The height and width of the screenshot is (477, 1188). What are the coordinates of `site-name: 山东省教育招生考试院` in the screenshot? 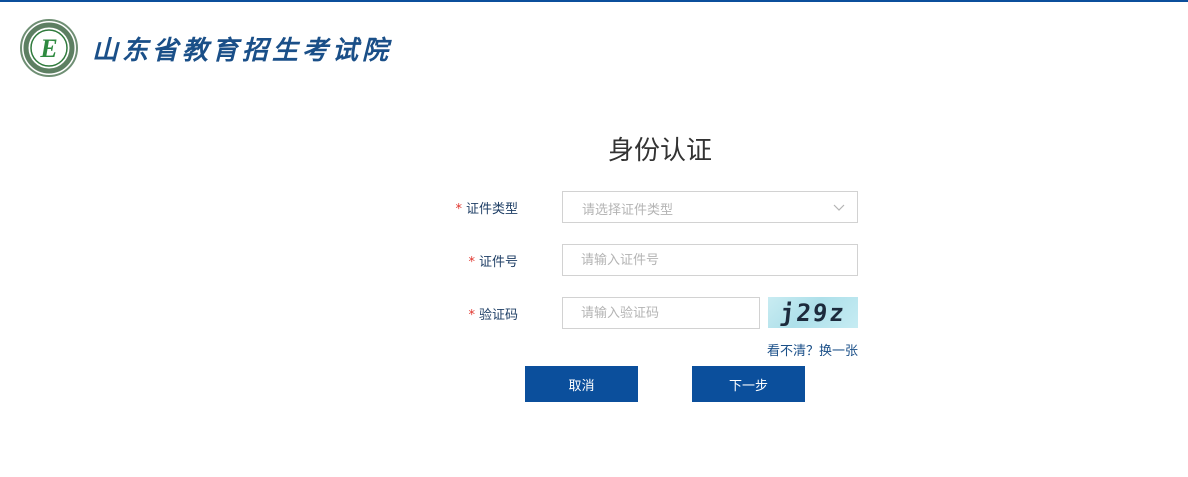 It's located at (242, 50).